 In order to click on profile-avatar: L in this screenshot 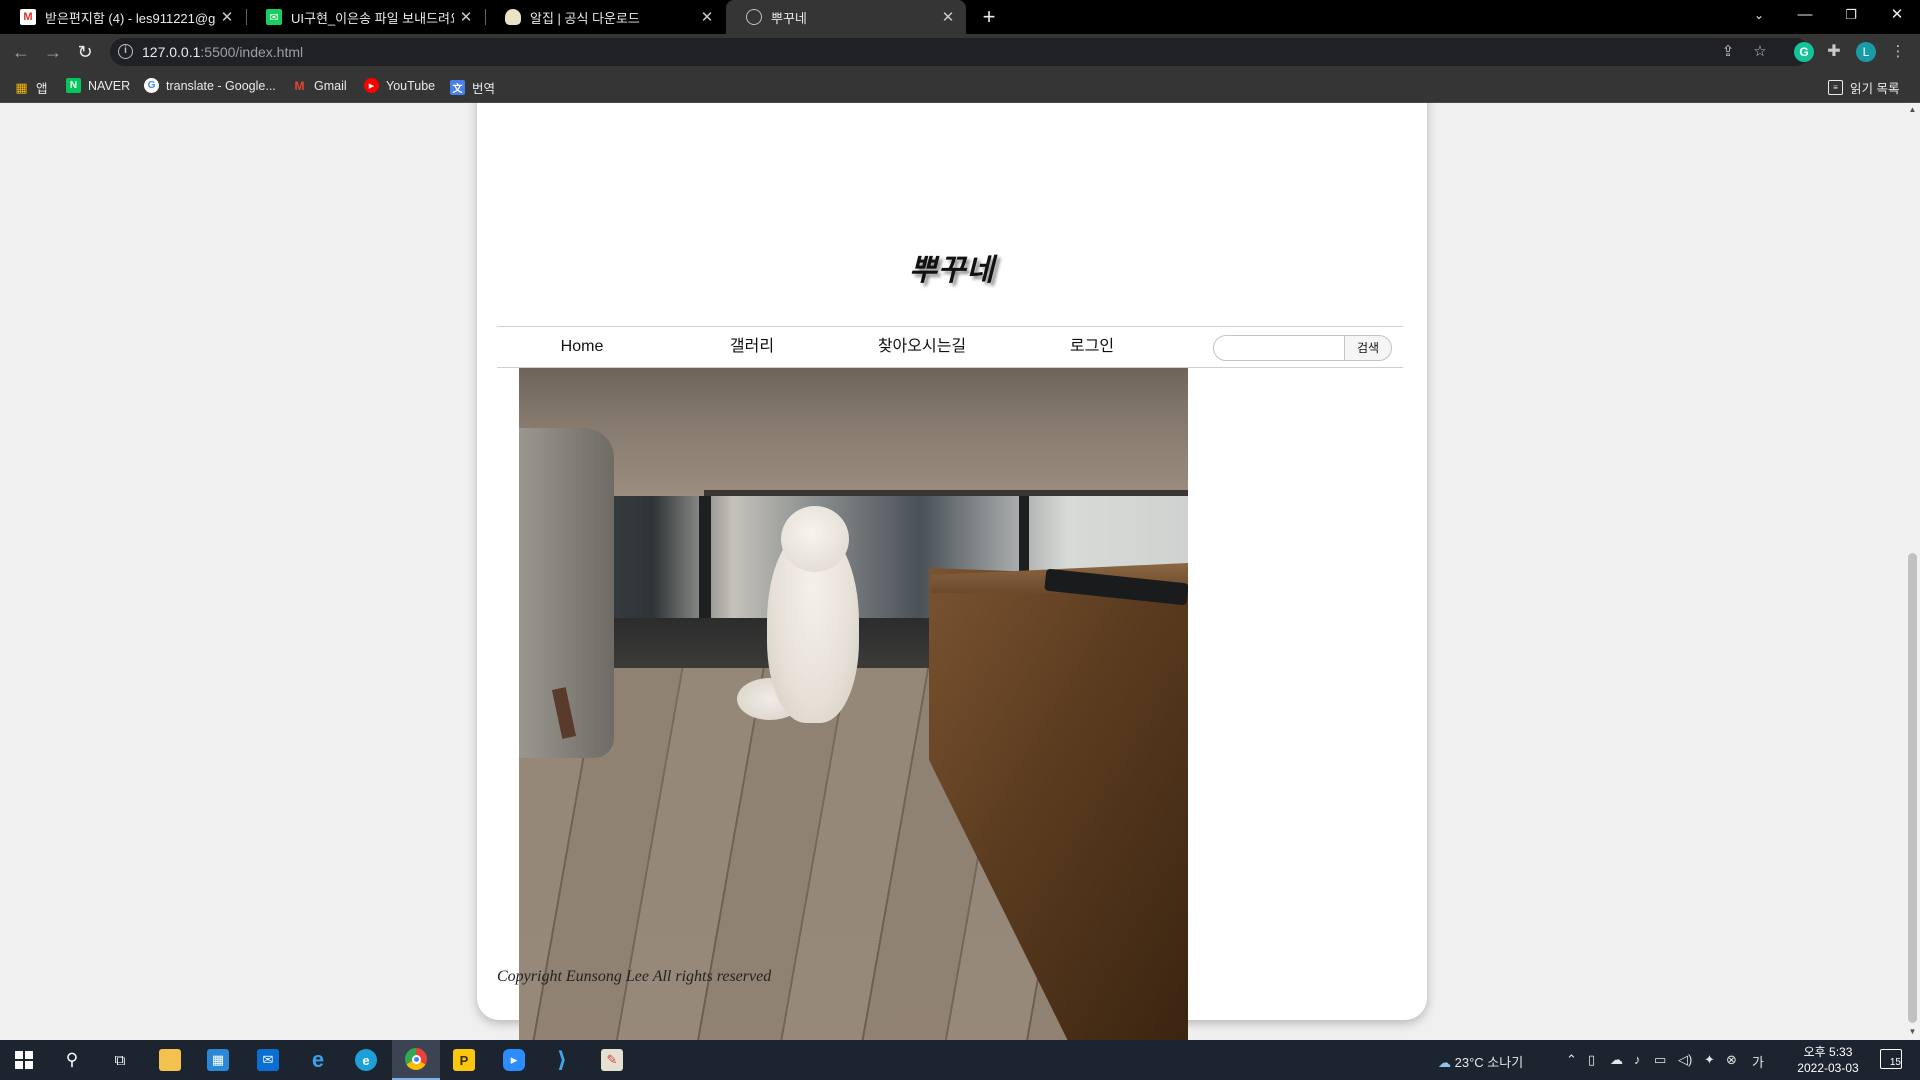, I will do `click(1866, 52)`.